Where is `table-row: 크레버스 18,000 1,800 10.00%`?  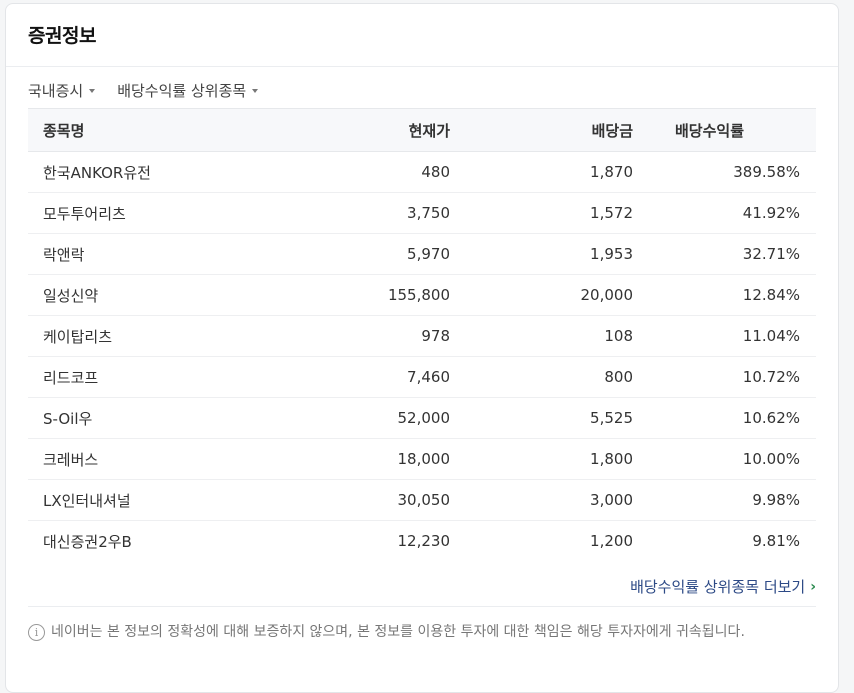
table-row: 크레버스 18,000 1,800 10.00% is located at coordinates (422, 459).